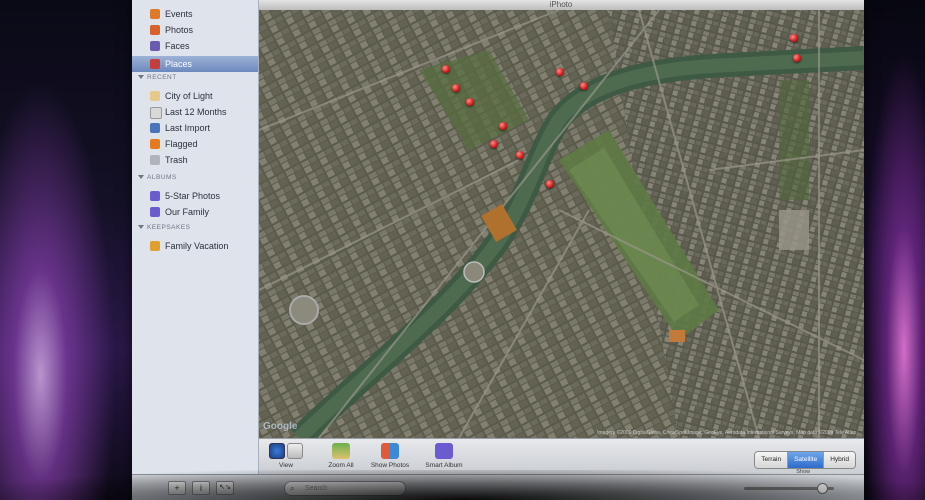 Image resolution: width=925 pixels, height=500 pixels. I want to click on sidebar-item-label: Flagged, so click(181, 144).